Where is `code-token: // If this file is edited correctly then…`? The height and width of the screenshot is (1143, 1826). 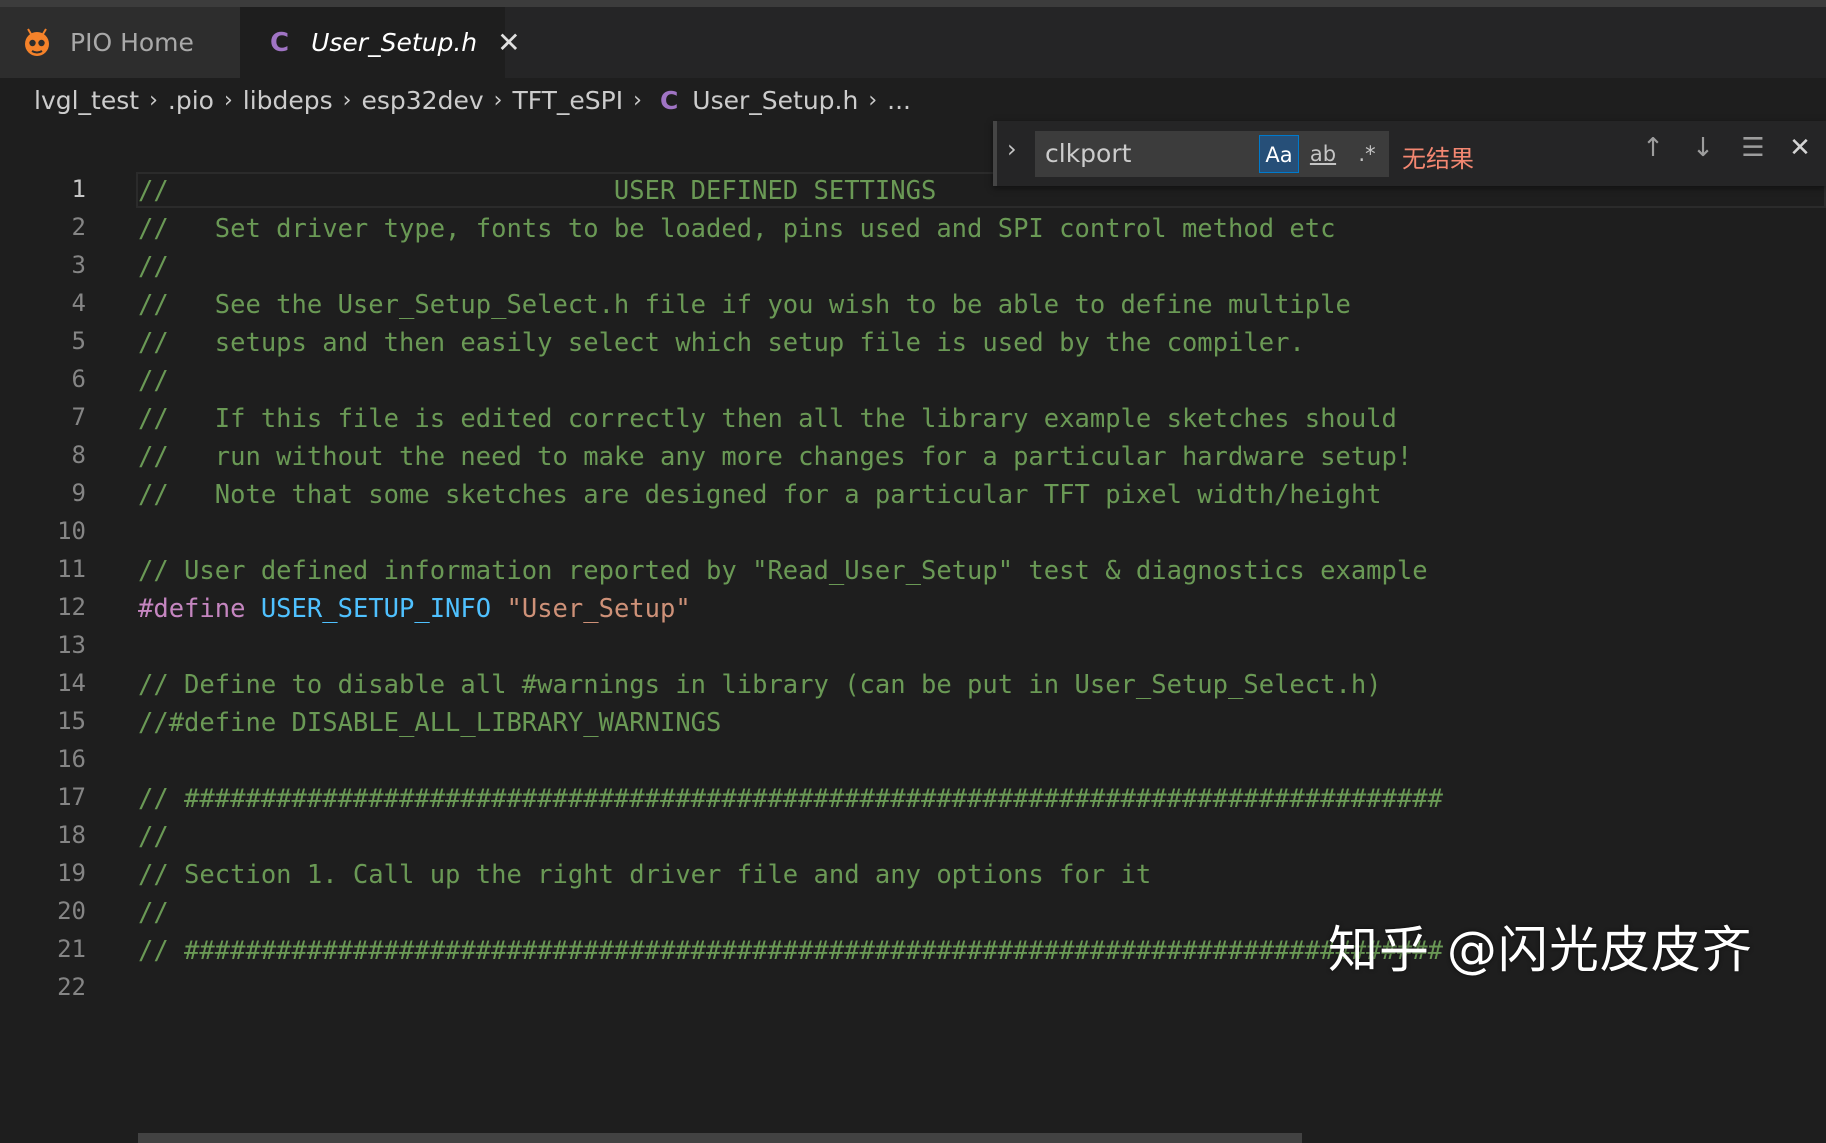
code-token: // If this file is edited correctly then… is located at coordinates (767, 419).